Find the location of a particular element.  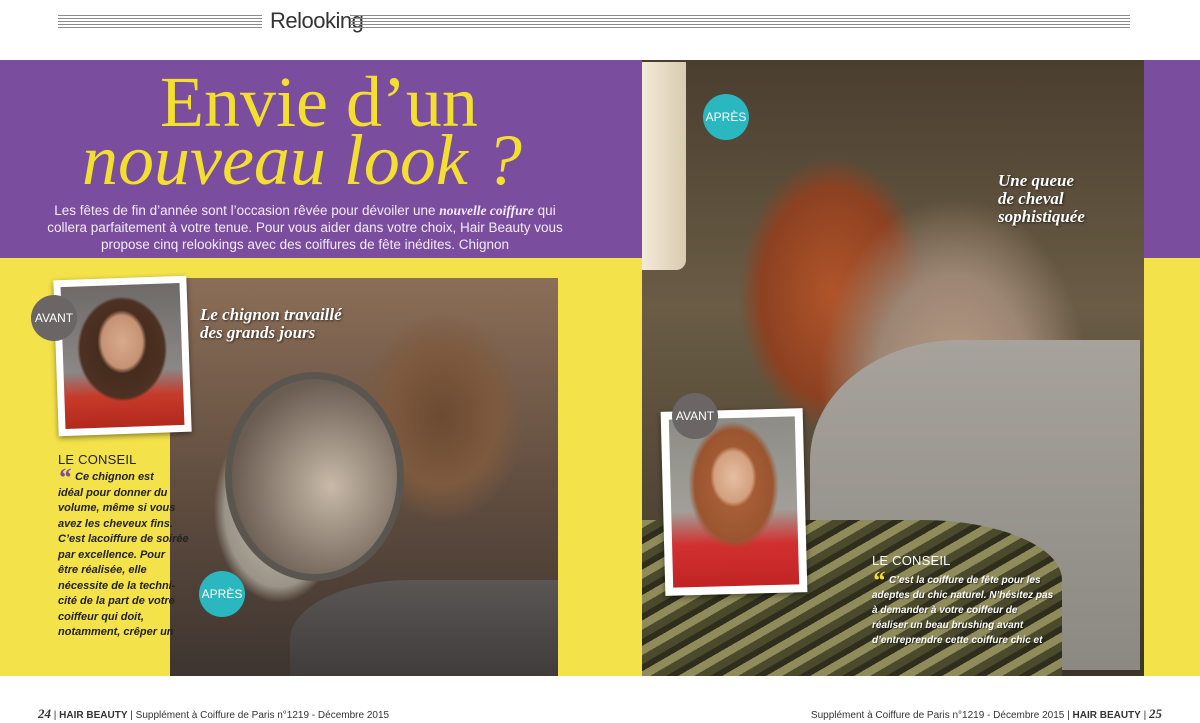

caption-line: de cheval is located at coordinates (1031, 198).